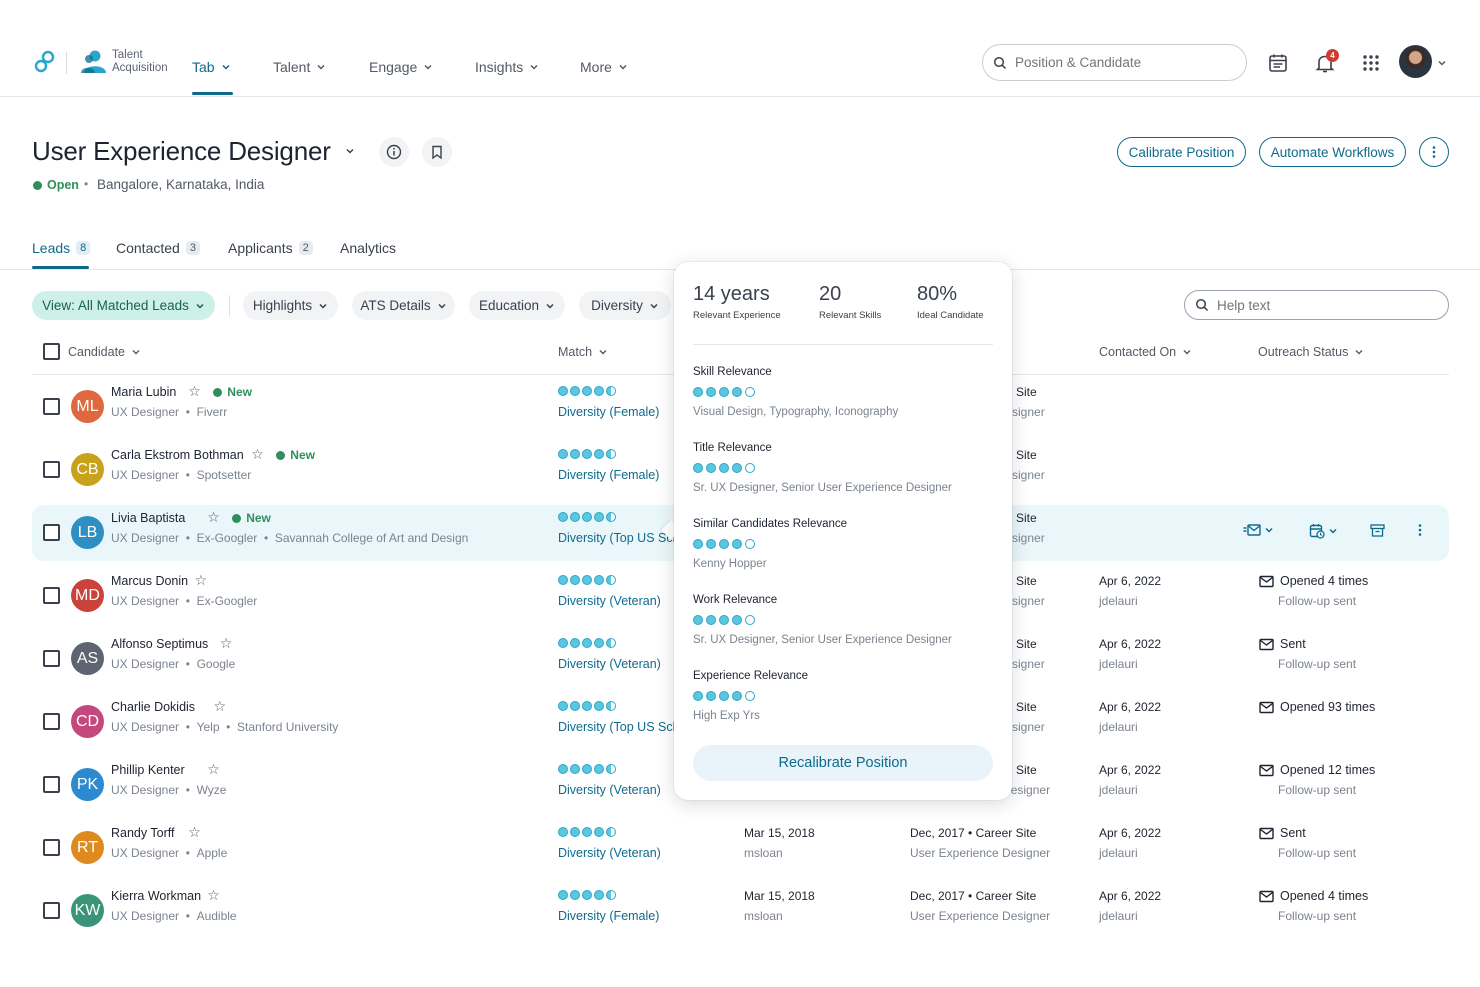 This screenshot has width=1480, height=987. What do you see at coordinates (1278, 63) in the screenshot?
I see `calendar-icon` at bounding box center [1278, 63].